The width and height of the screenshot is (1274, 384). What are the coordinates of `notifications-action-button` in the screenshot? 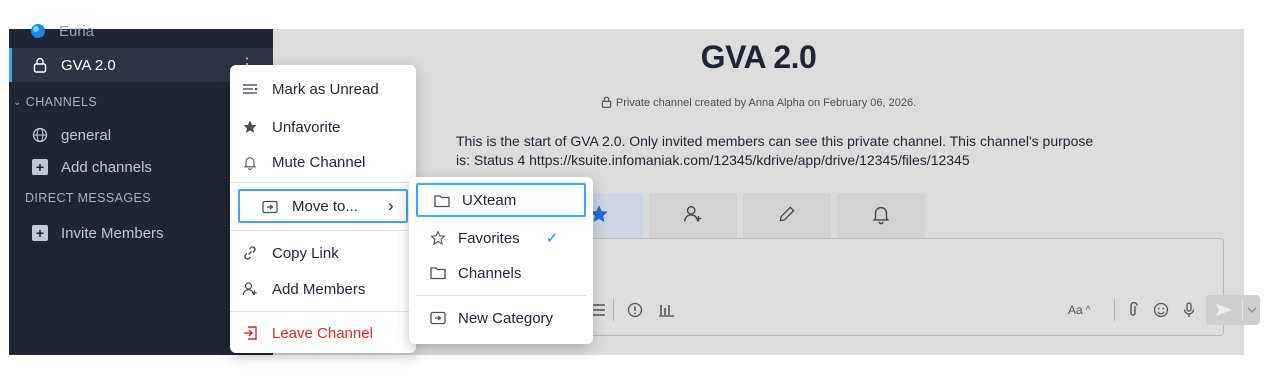 It's located at (881, 216).